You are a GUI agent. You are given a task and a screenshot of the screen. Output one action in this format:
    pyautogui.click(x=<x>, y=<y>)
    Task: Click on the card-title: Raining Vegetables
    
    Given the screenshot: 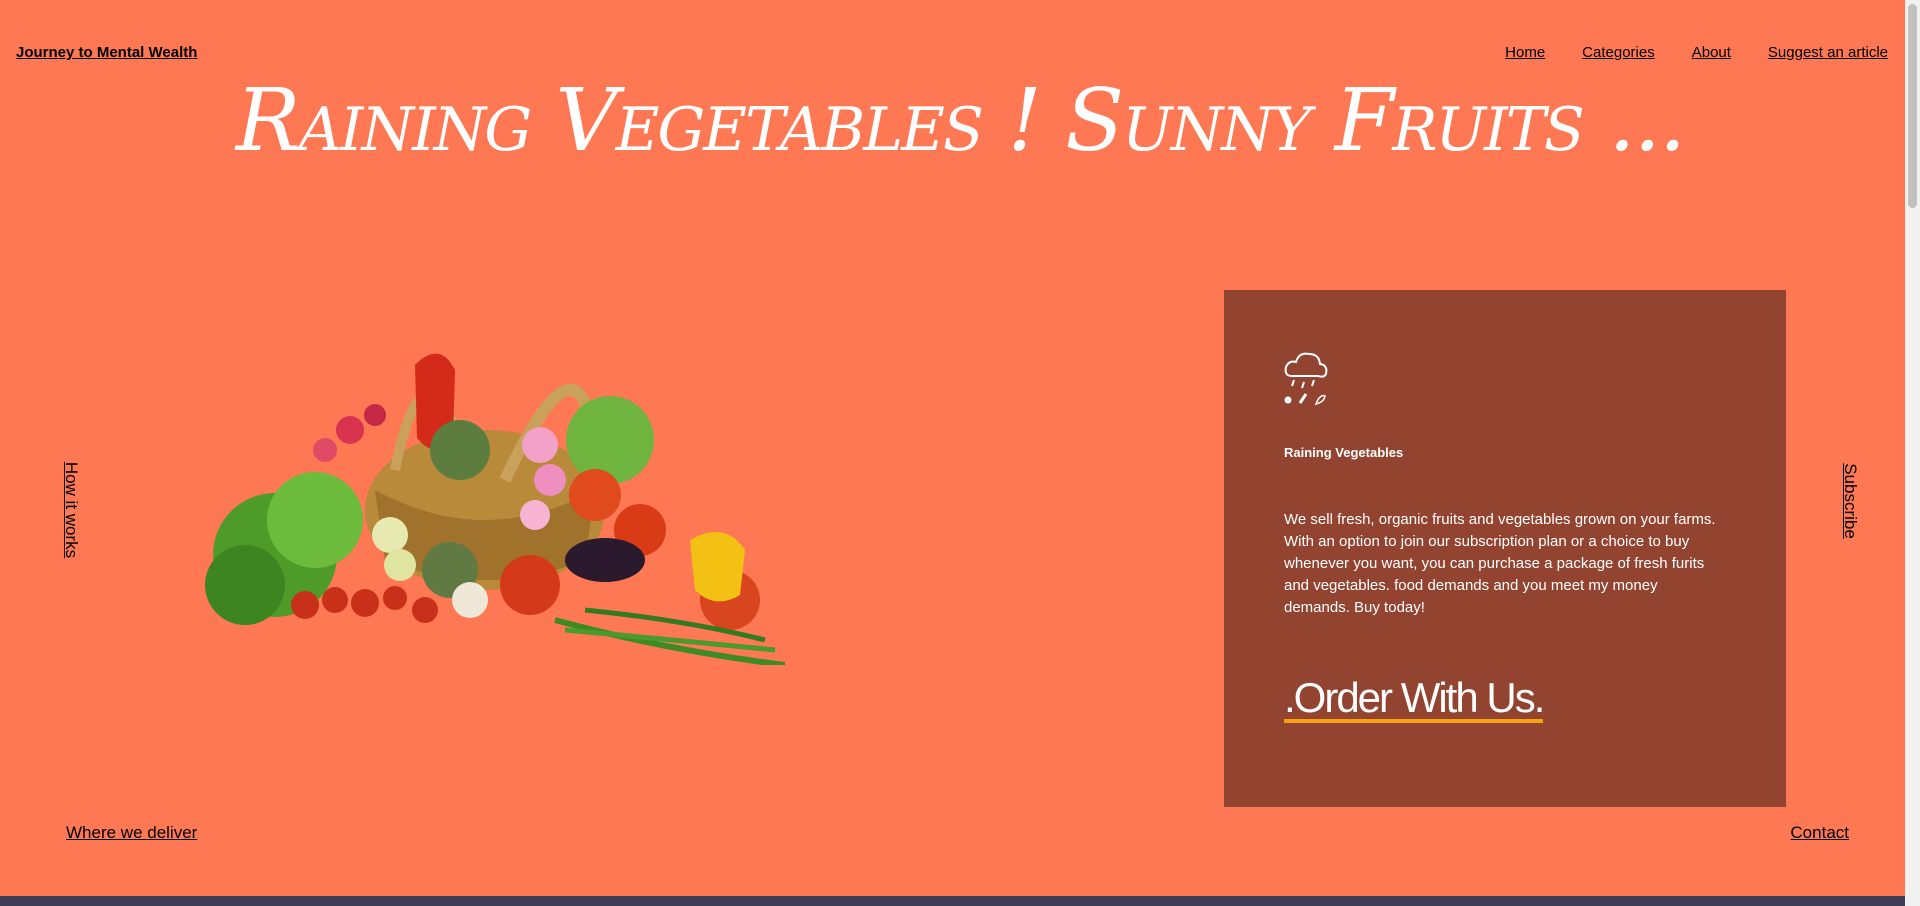 What is the action you would take?
    pyautogui.click(x=1344, y=452)
    